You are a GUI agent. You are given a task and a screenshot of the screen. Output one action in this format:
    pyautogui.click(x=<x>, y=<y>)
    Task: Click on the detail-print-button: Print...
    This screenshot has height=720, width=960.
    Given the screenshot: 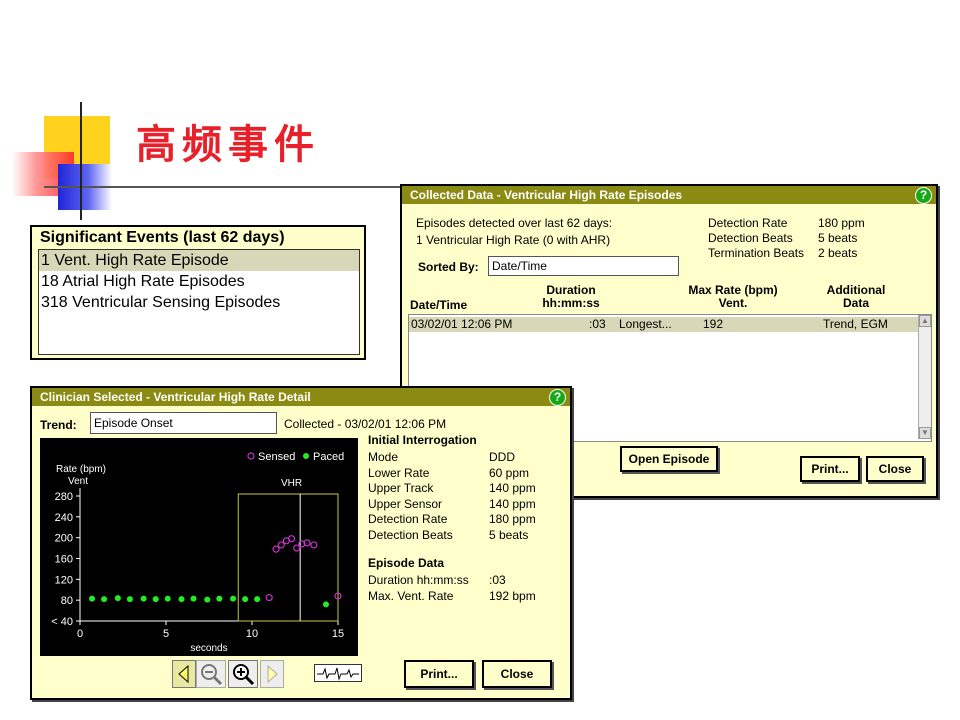 What is the action you would take?
    pyautogui.click(x=439, y=674)
    